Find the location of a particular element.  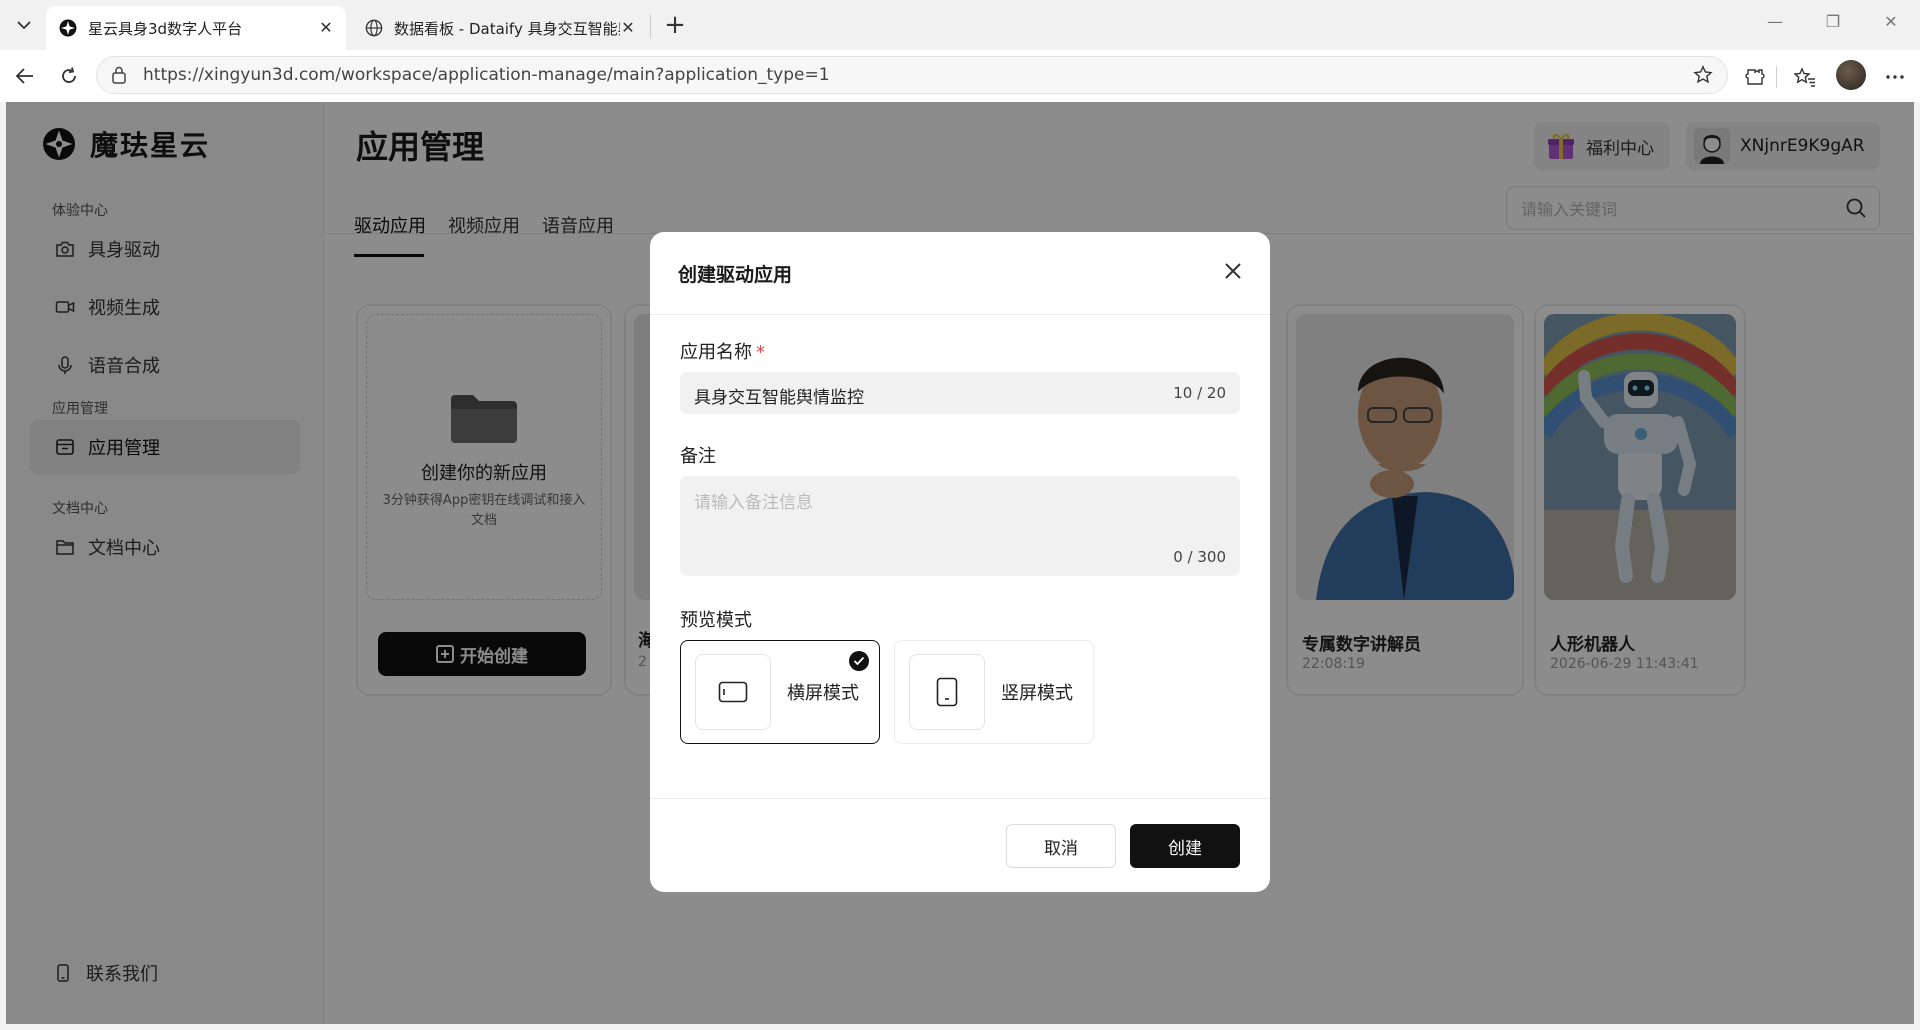

remark-placeholder: 请输入备注信息 is located at coordinates (753, 503).